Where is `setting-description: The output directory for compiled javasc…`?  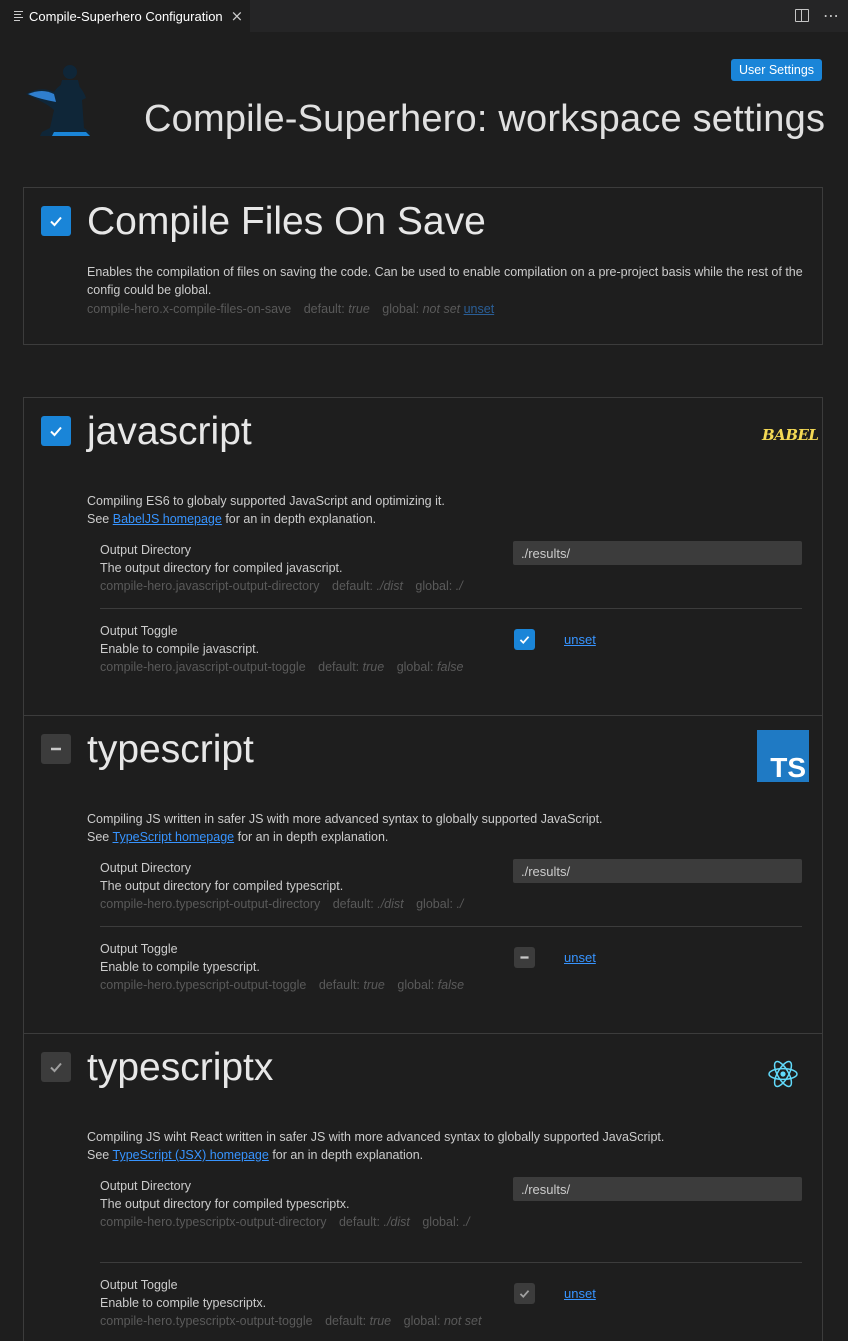
setting-description: The output directory for compiled javasc… is located at coordinates (221, 568).